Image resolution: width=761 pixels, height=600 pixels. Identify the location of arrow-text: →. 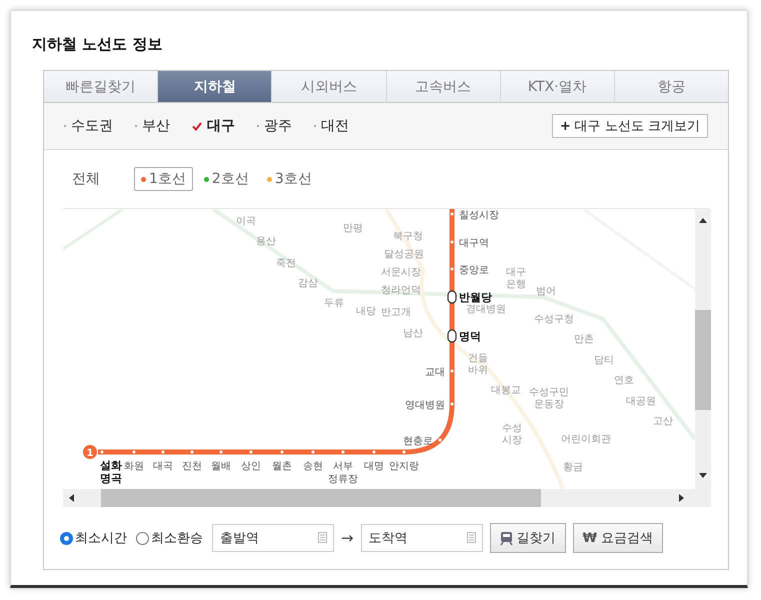
(347, 538).